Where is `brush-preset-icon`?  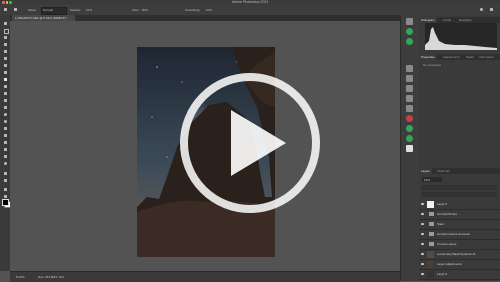
brush-preset-icon is located at coordinates (15, 9).